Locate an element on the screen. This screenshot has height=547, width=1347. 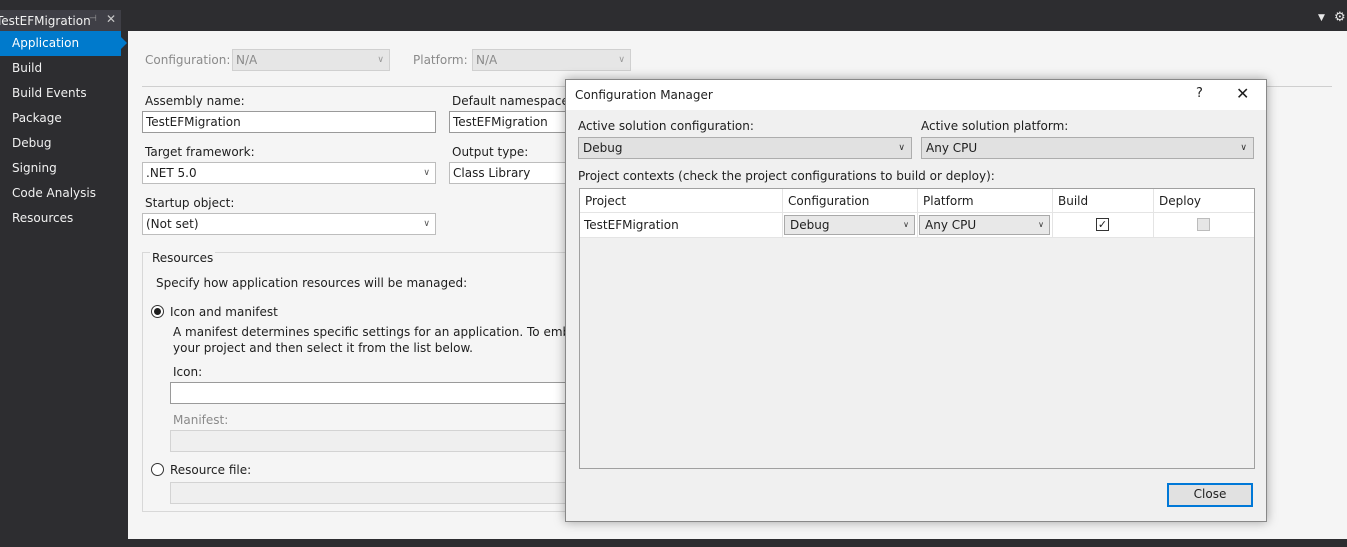
sidebar-item-label: Signing is located at coordinates (34, 168).